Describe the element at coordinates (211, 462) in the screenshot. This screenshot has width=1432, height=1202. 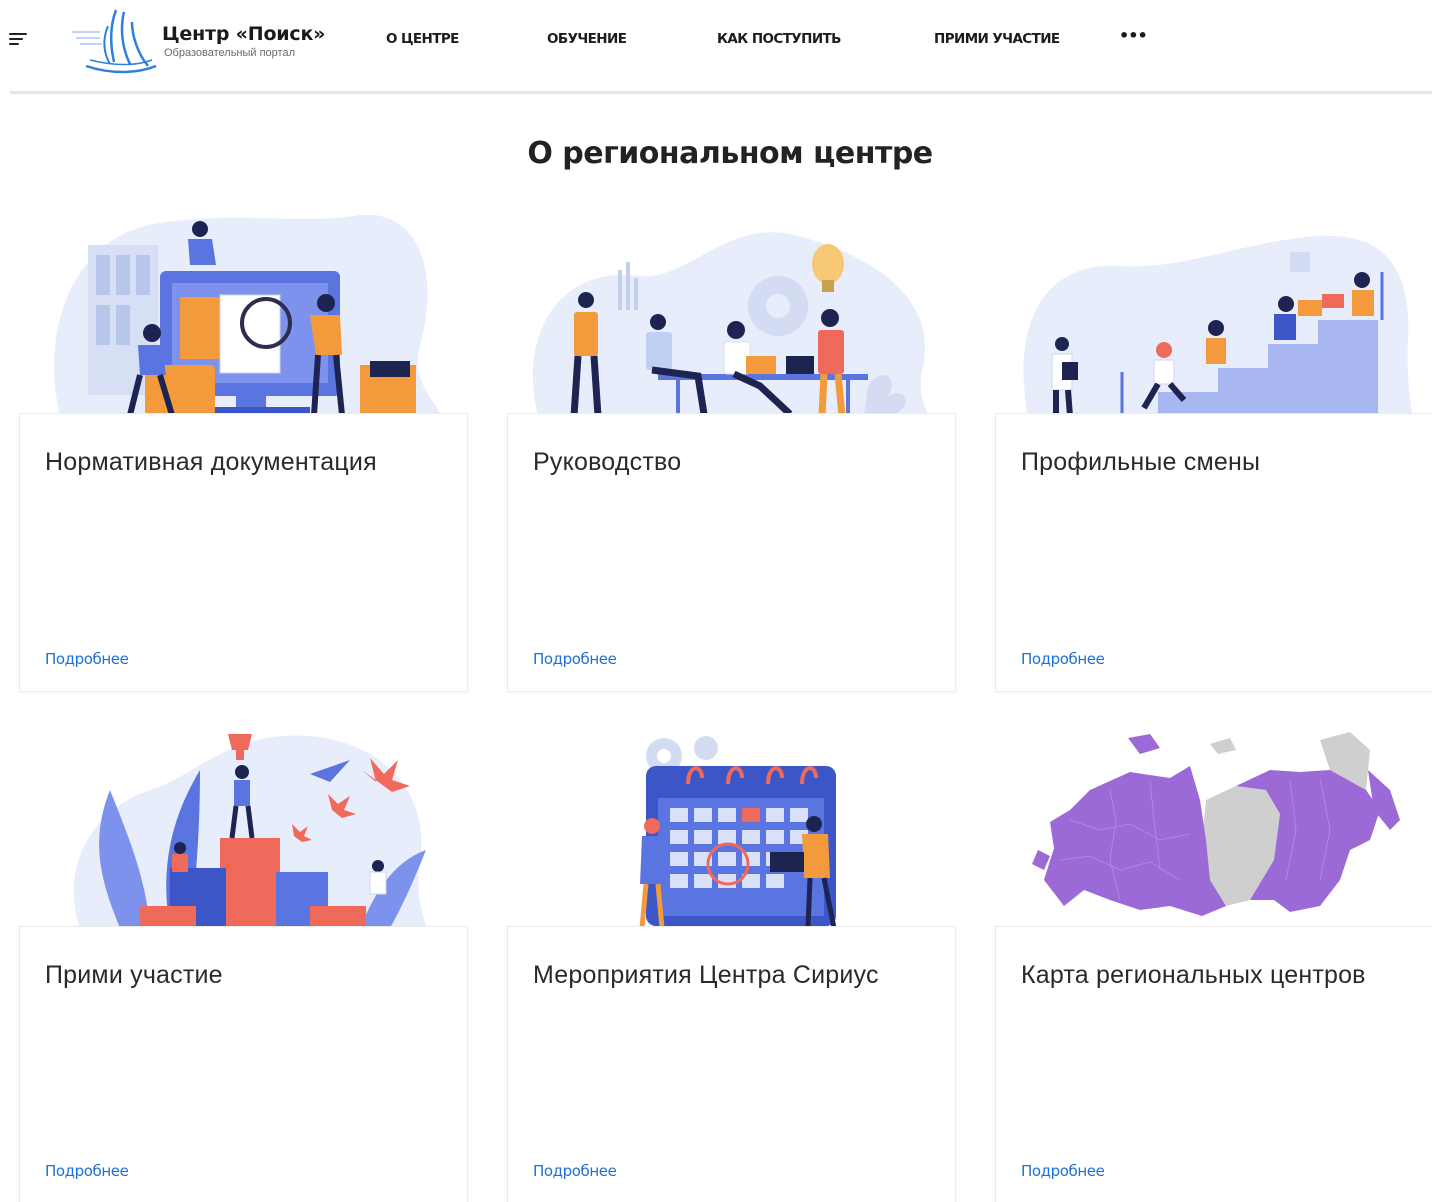
I see `card-title: Нормативная документация` at that location.